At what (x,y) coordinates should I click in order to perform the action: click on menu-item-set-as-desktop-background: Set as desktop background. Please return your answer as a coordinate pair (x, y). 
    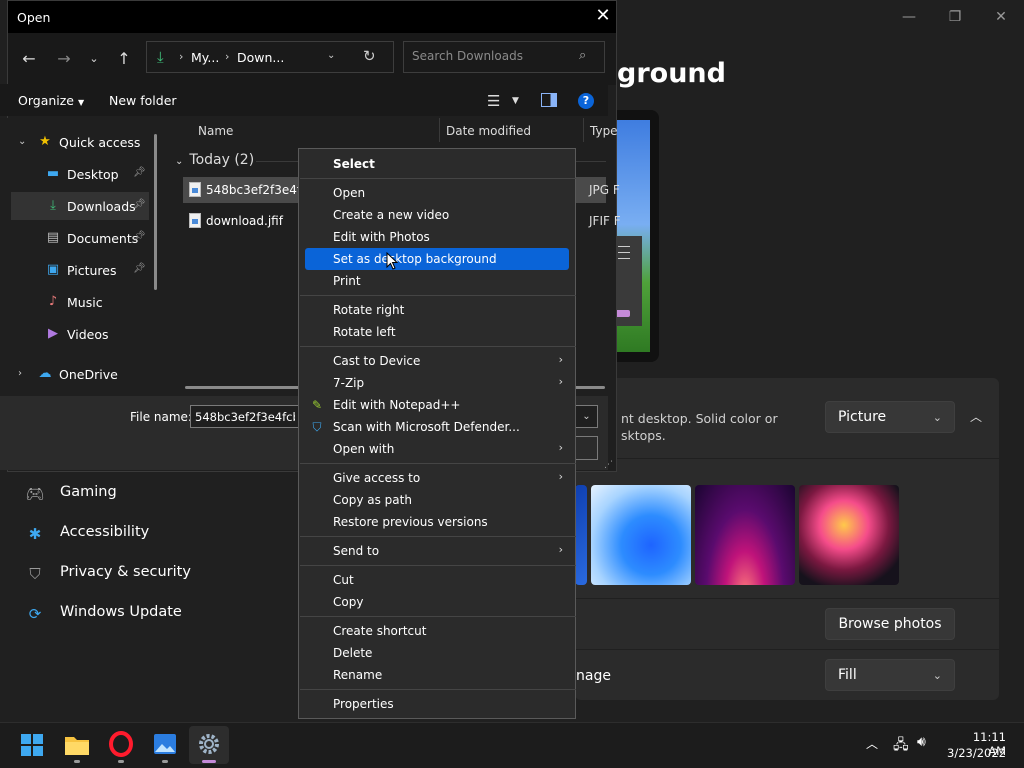
    Looking at the image, I should click on (437, 259).